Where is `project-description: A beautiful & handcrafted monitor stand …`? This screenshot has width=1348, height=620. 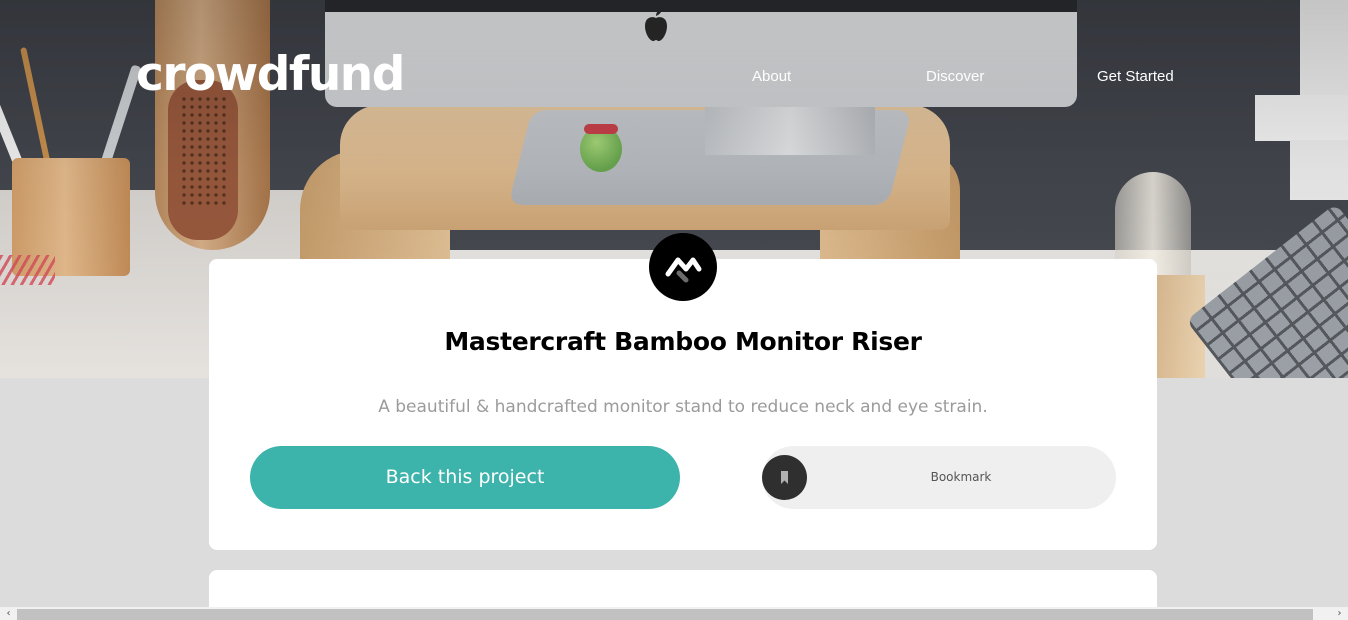
project-description: A beautiful & handcrafted monitor stand … is located at coordinates (683, 407).